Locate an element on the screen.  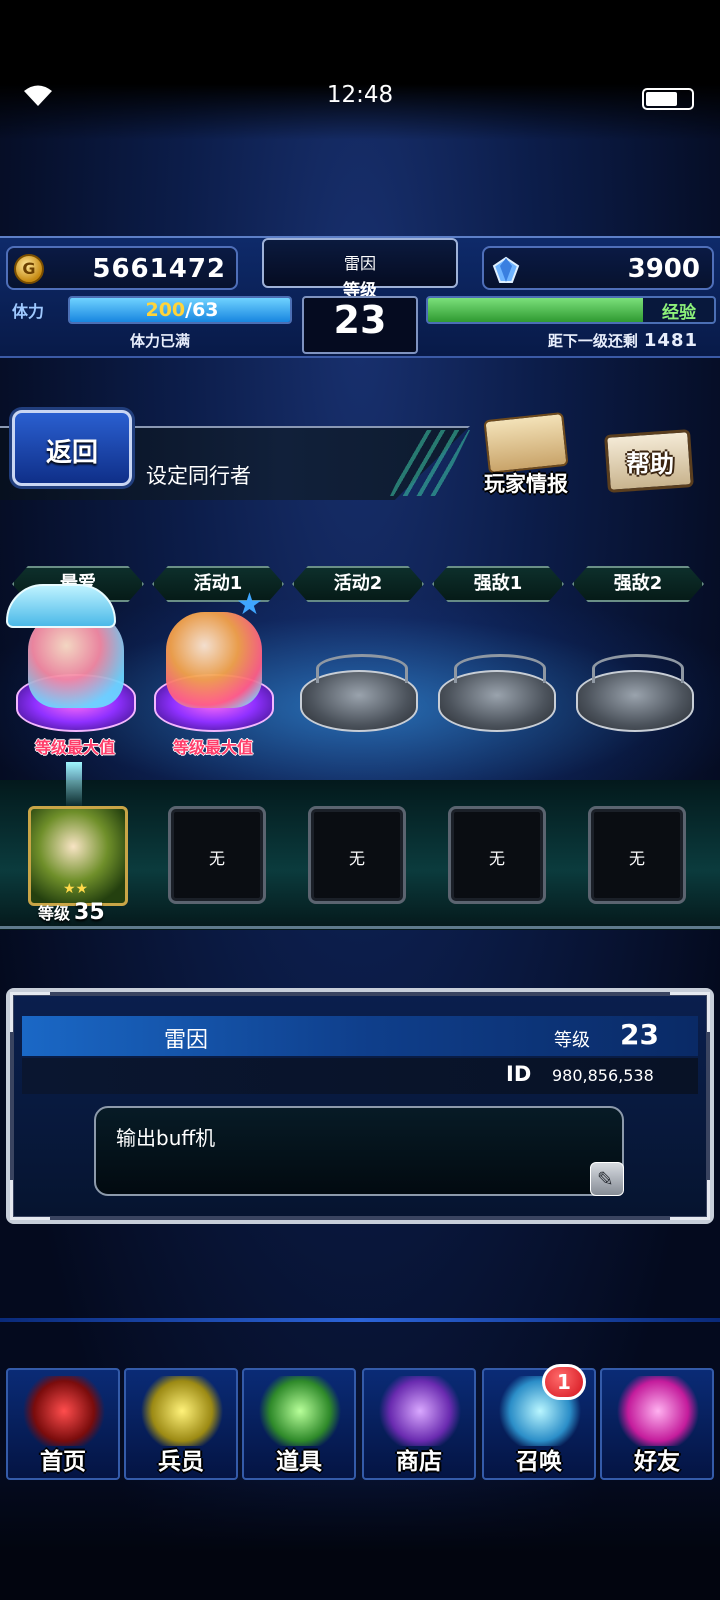
equip-slot-3: 无 is located at coordinates (357, 855).